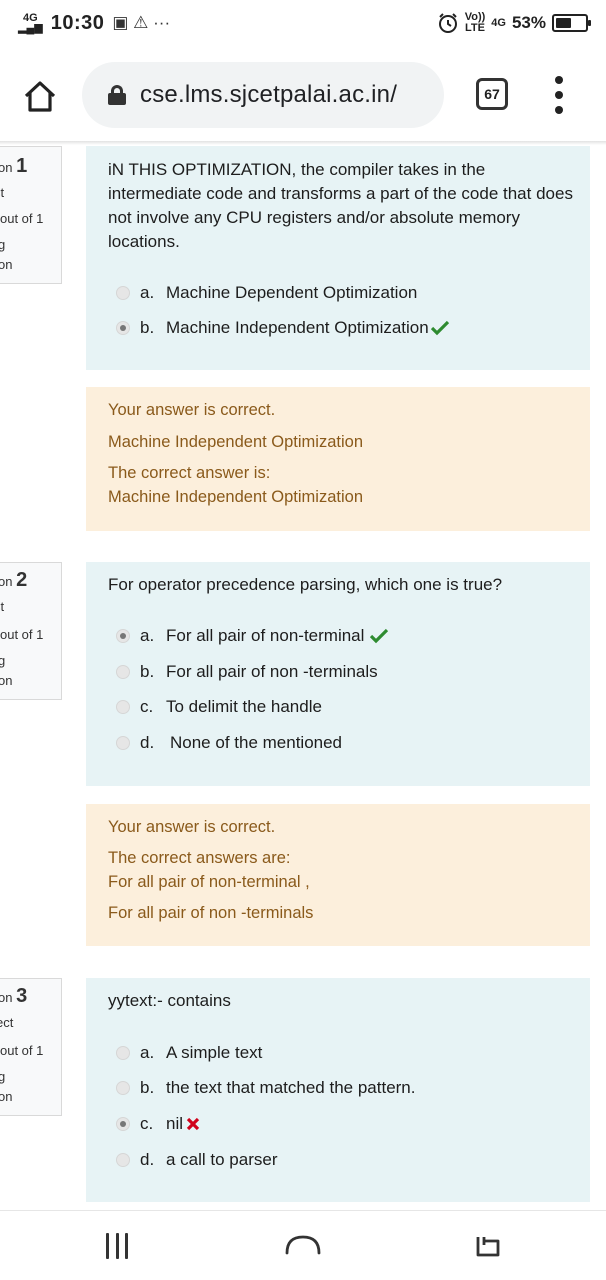 The image size is (606, 1280). I want to click on option-text: the text that matched the pattern., so click(291, 1087).